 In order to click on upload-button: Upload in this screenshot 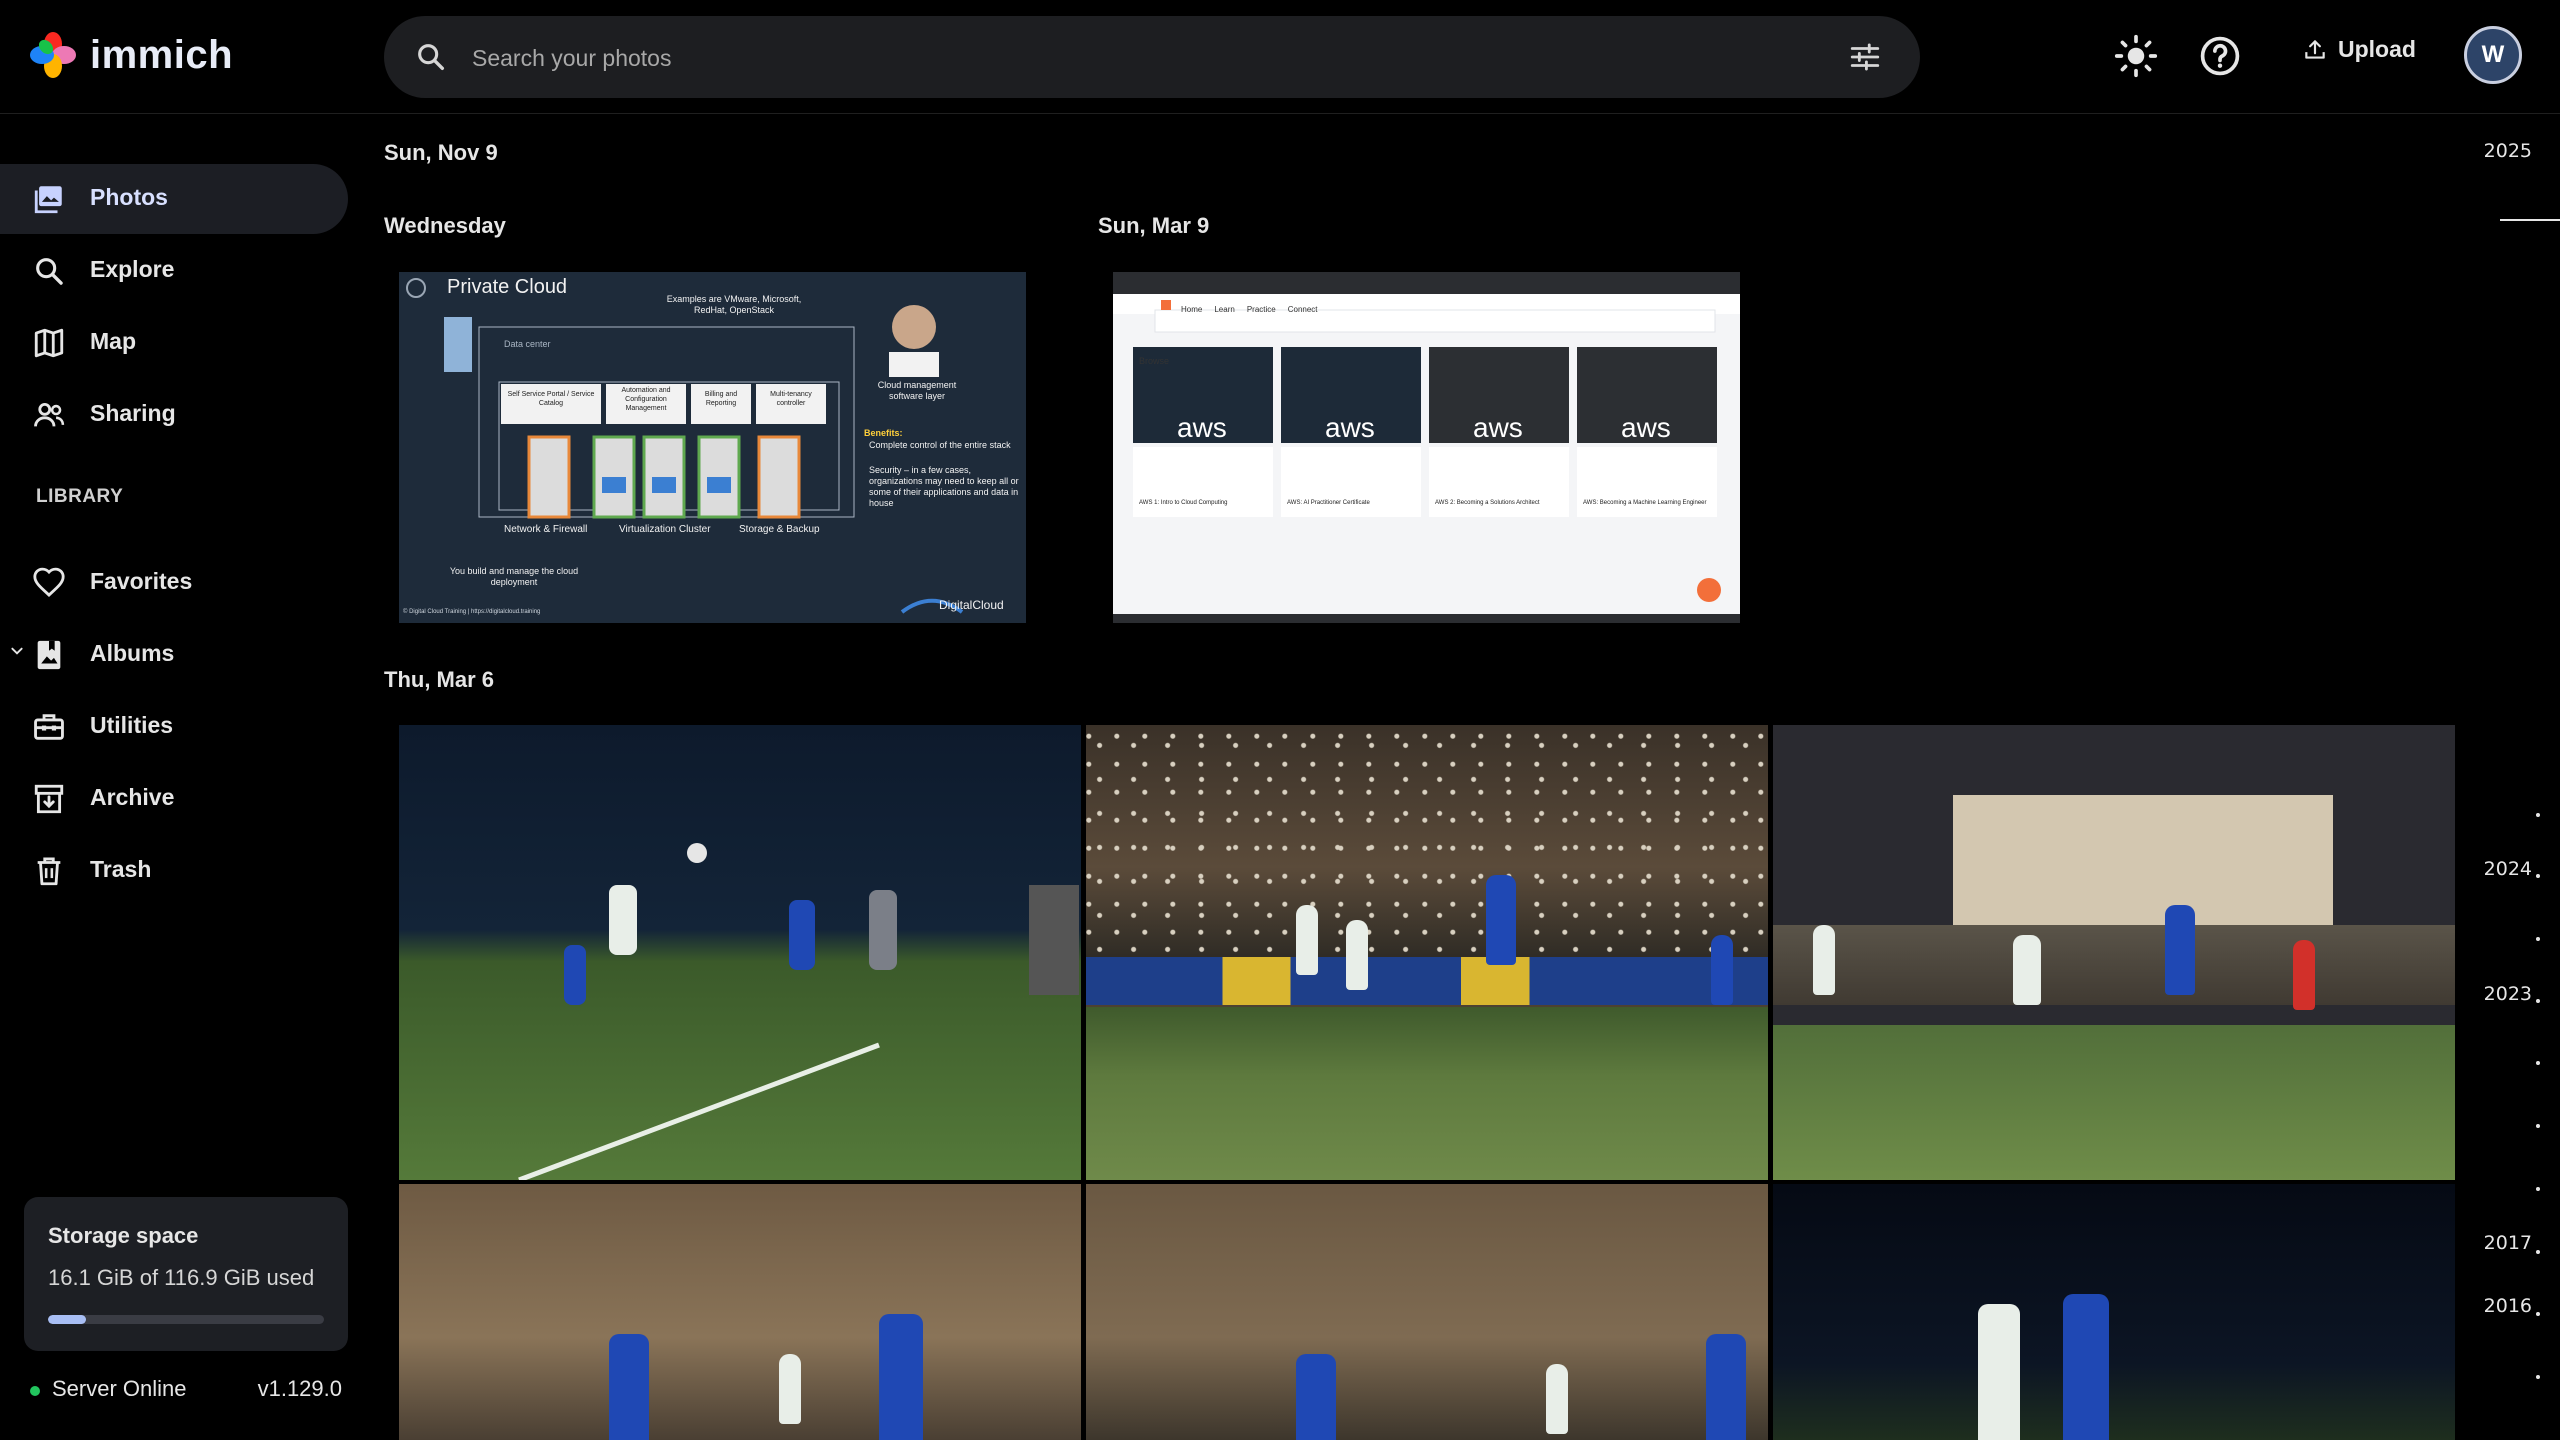, I will do `click(2359, 49)`.